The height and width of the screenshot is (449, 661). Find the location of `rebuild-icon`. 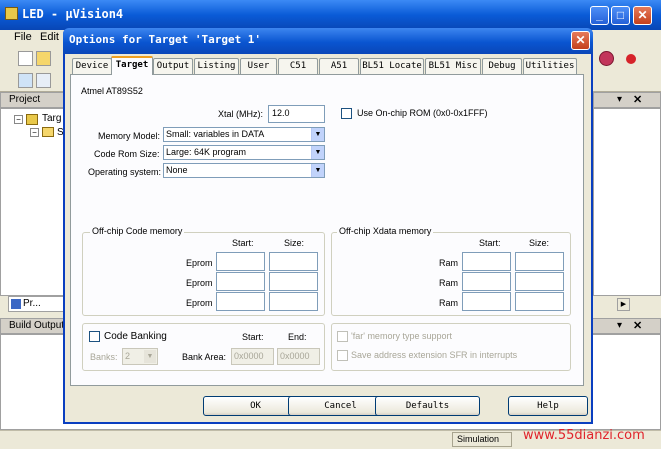

rebuild-icon is located at coordinates (43, 80).